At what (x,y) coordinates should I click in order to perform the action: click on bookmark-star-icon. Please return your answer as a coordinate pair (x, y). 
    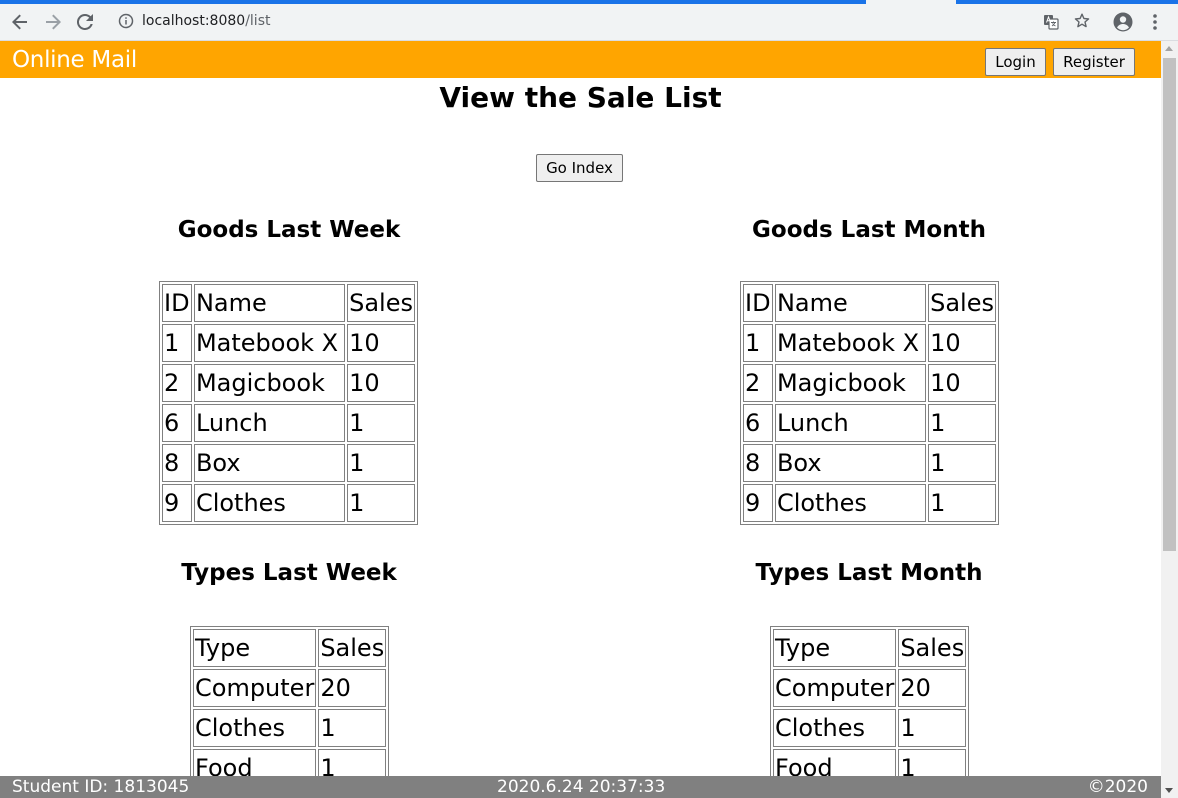
    Looking at the image, I should click on (1082, 21).